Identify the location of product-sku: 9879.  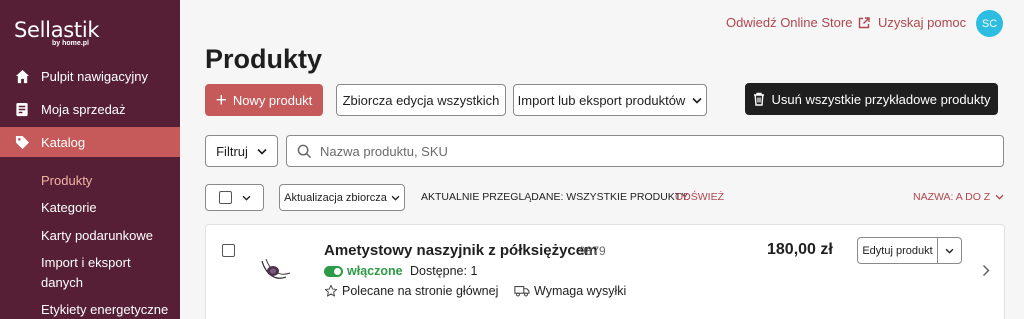
(592, 251).